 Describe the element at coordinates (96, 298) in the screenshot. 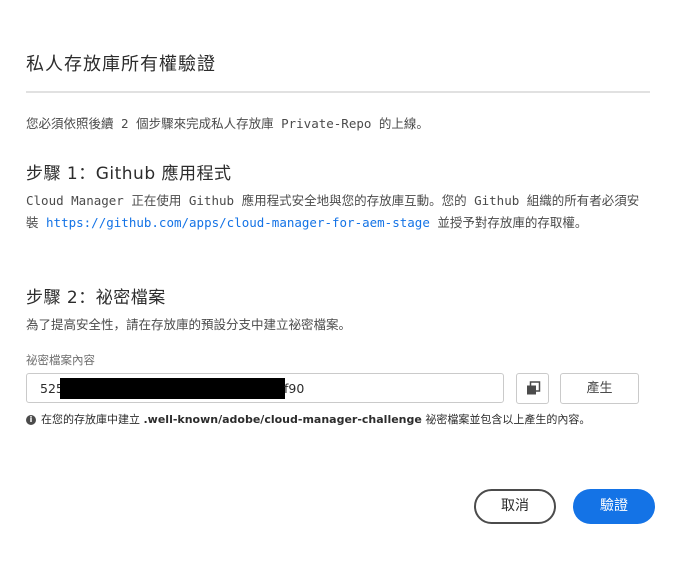

I see `step2-heading: 步驟 2：祕密檔案` at that location.